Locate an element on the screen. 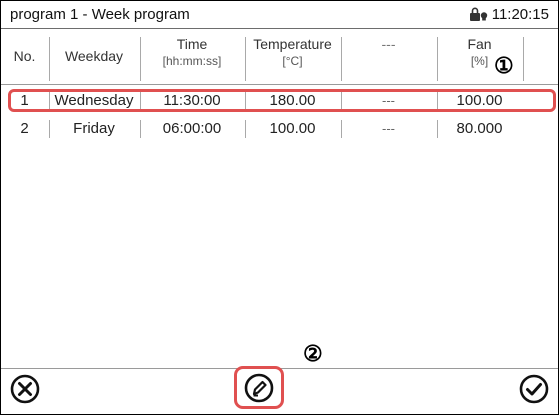  col-label-time: Time is located at coordinates (192, 44).